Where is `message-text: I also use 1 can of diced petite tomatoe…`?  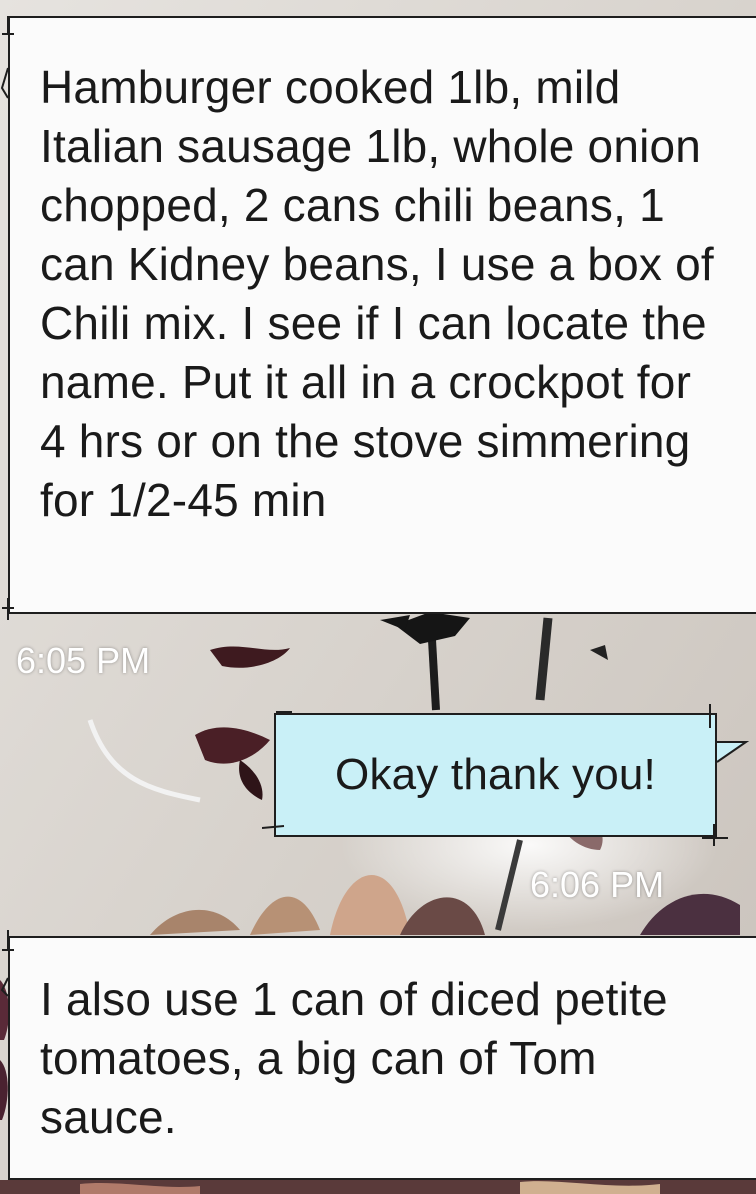
message-text: I also use 1 can of diced petite tomatoe… is located at coordinates (354, 1058).